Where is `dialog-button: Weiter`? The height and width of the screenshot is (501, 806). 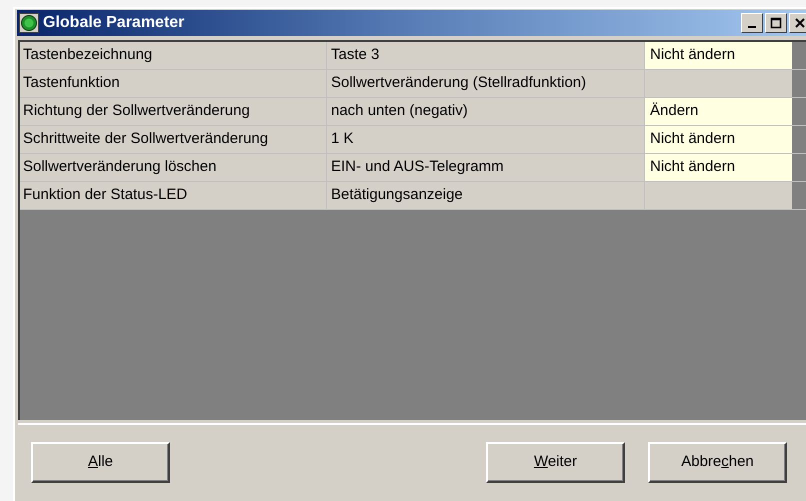
dialog-button: Weiter is located at coordinates (555, 462).